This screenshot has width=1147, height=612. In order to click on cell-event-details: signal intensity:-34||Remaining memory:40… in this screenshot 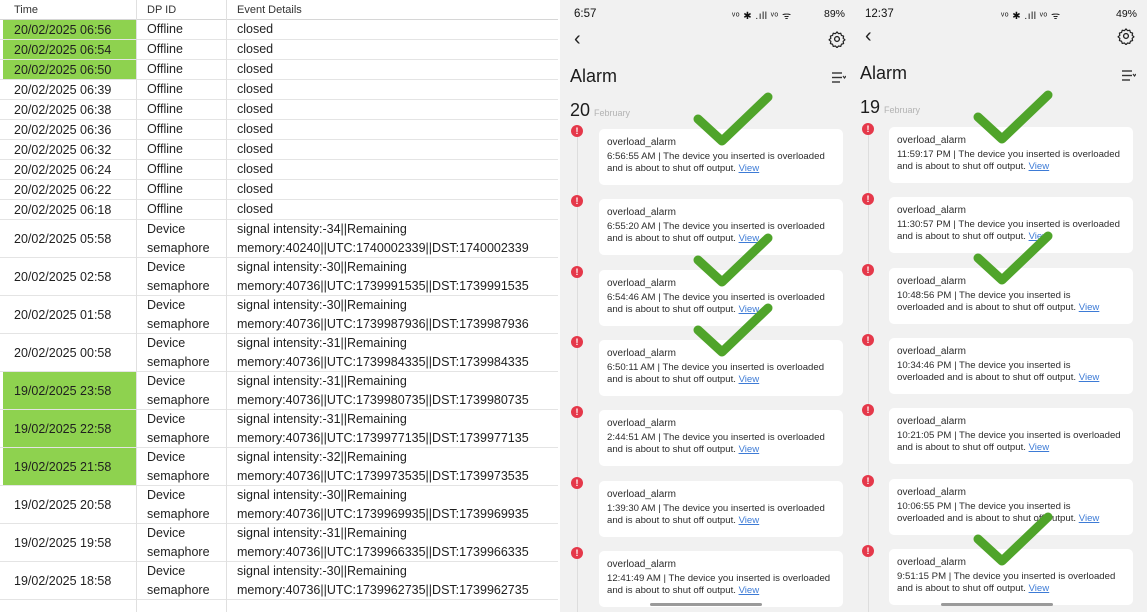, I will do `click(397, 239)`.